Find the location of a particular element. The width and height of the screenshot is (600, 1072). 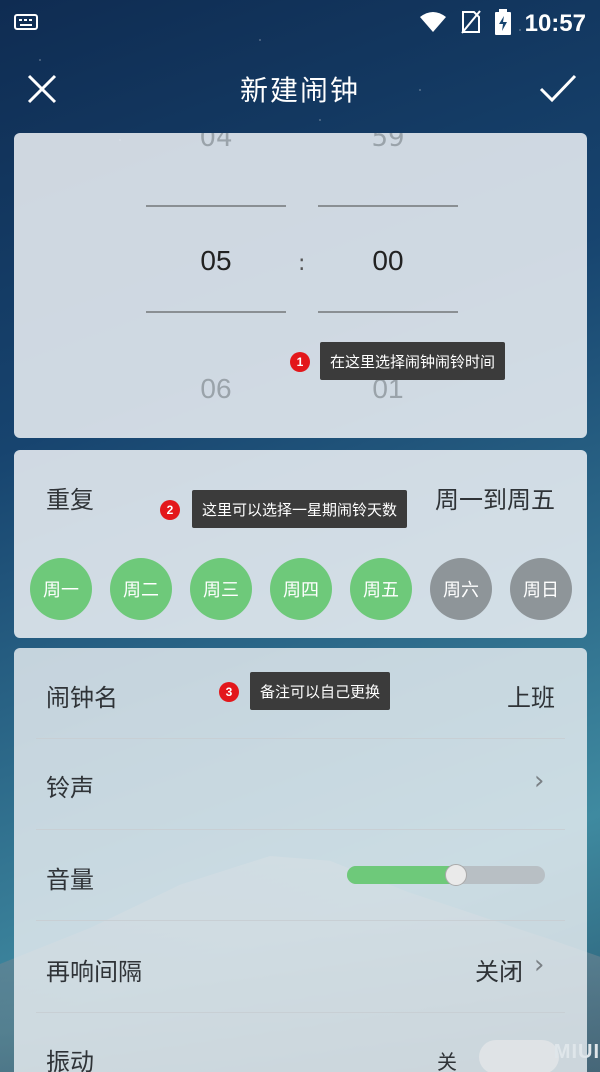

minute-bottom-line is located at coordinates (388, 312).